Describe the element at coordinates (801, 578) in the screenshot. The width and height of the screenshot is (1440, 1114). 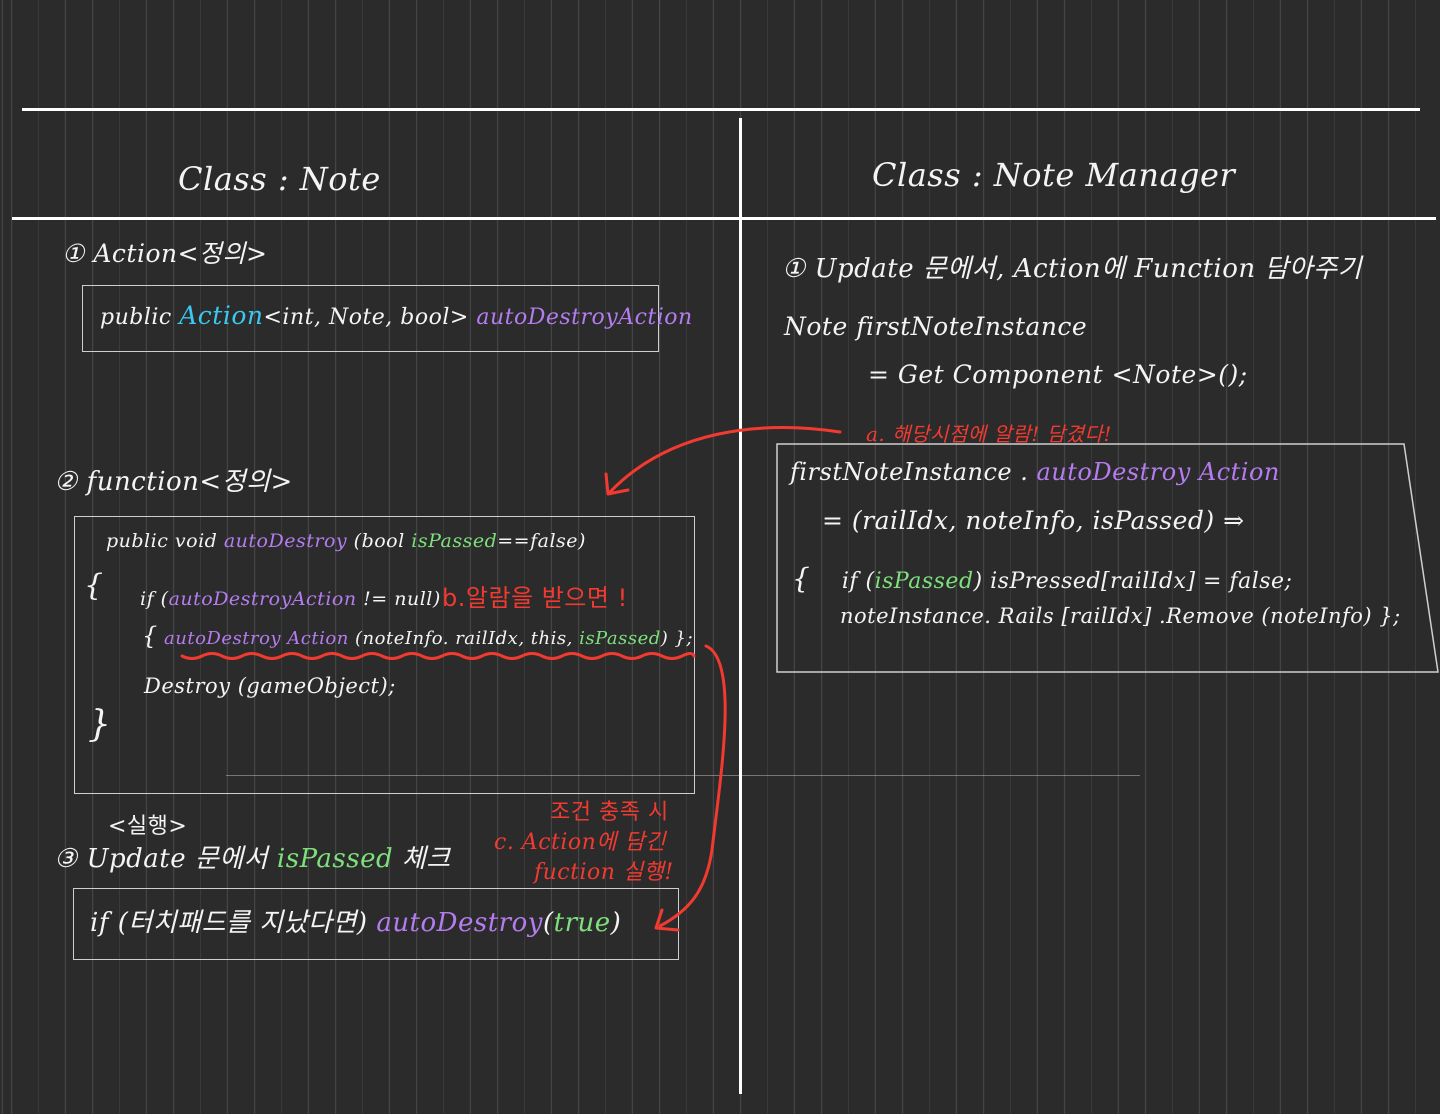
I see `lambda-brace: {` at that location.